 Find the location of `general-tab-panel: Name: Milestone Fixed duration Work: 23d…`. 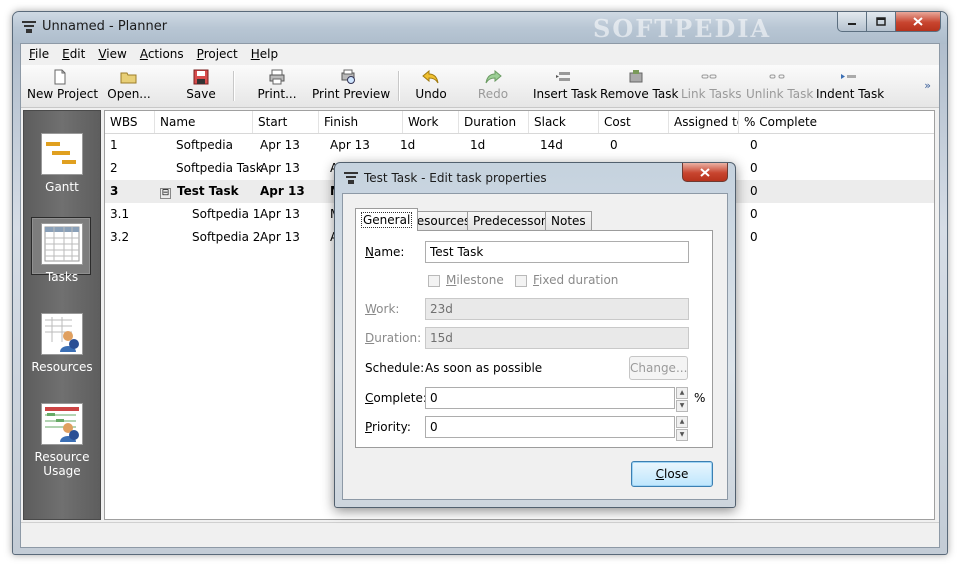

general-tab-panel: Name: Milestone Fixed duration Work: 23d… is located at coordinates (534, 339).